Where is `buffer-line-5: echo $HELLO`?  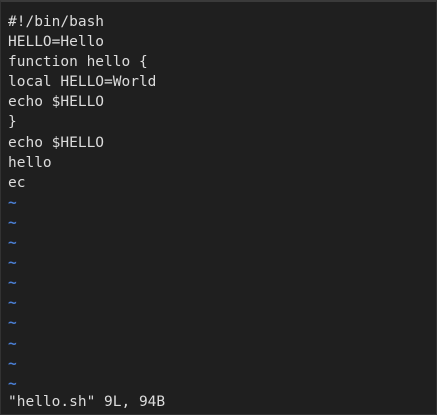
buffer-line-5: echo $HELLO is located at coordinates (220, 102).